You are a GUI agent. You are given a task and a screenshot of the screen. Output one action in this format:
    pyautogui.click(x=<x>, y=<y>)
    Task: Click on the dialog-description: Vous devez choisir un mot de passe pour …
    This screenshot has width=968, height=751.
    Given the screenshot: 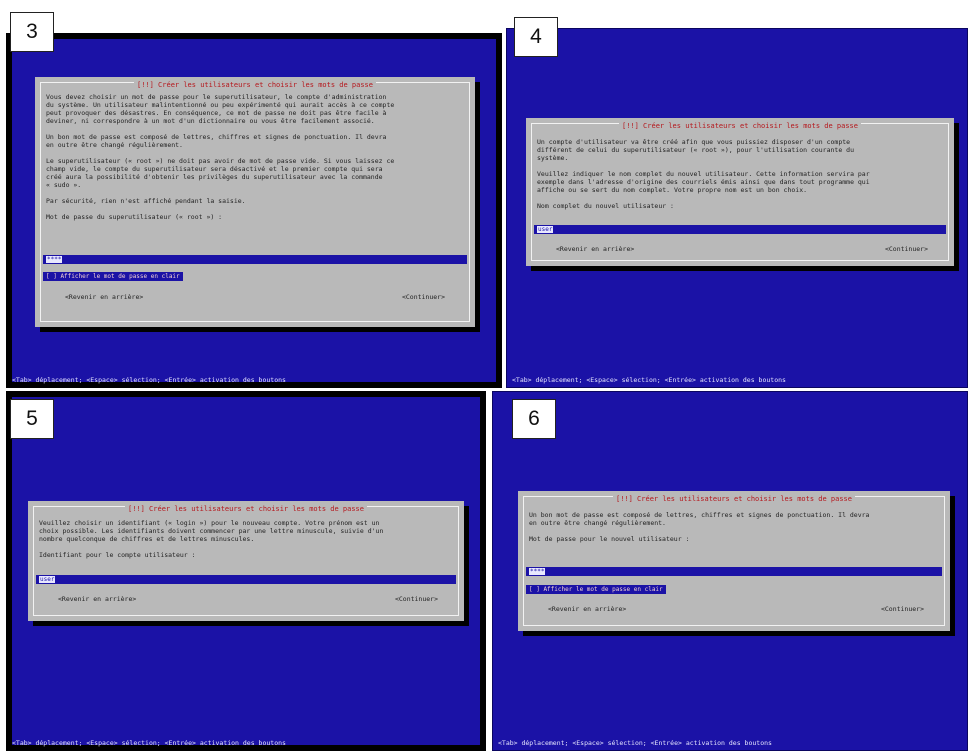 What is the action you would take?
    pyautogui.click(x=220, y=157)
    